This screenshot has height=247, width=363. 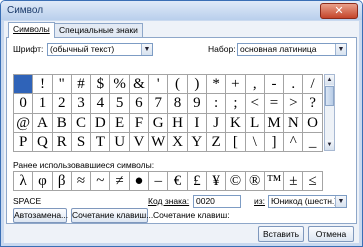 I want to click on symbol-cell: P, so click(x=24, y=142).